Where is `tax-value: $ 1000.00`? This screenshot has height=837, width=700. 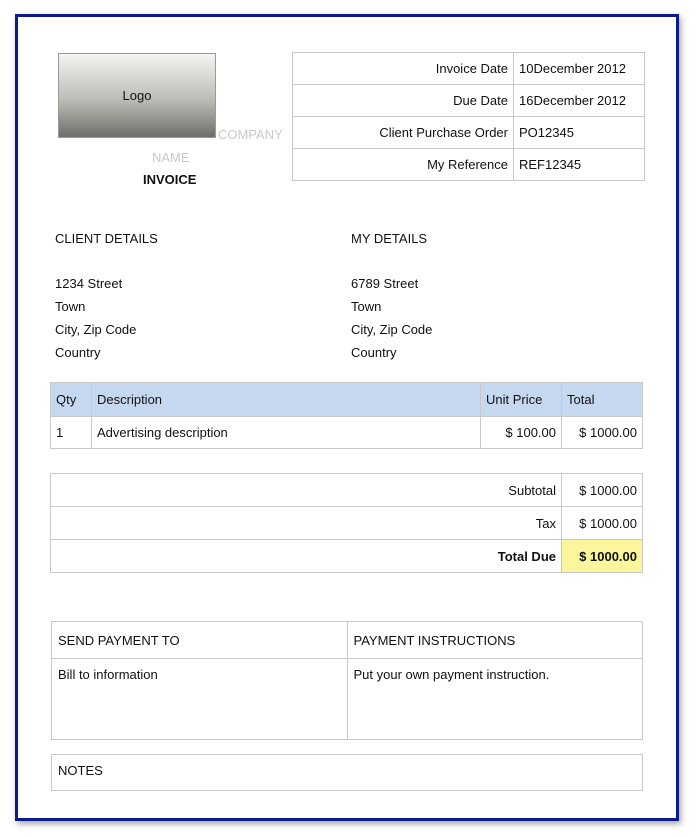 tax-value: $ 1000.00 is located at coordinates (602, 523).